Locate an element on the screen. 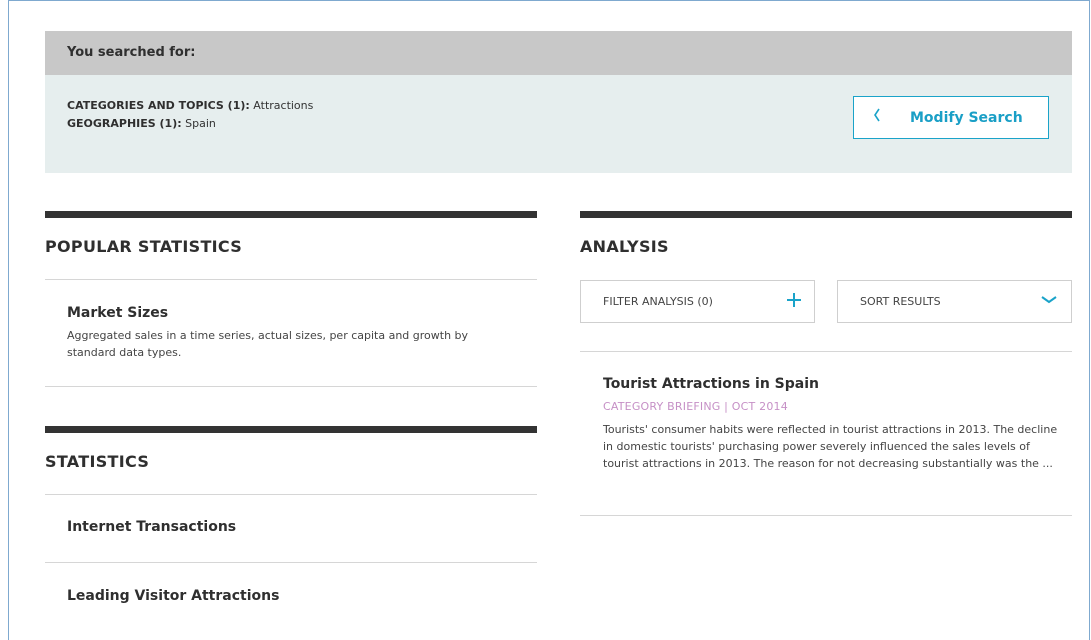 Image resolution: width=1091 pixels, height=640 pixels. search-summary-header: You searched for: is located at coordinates (558, 53).